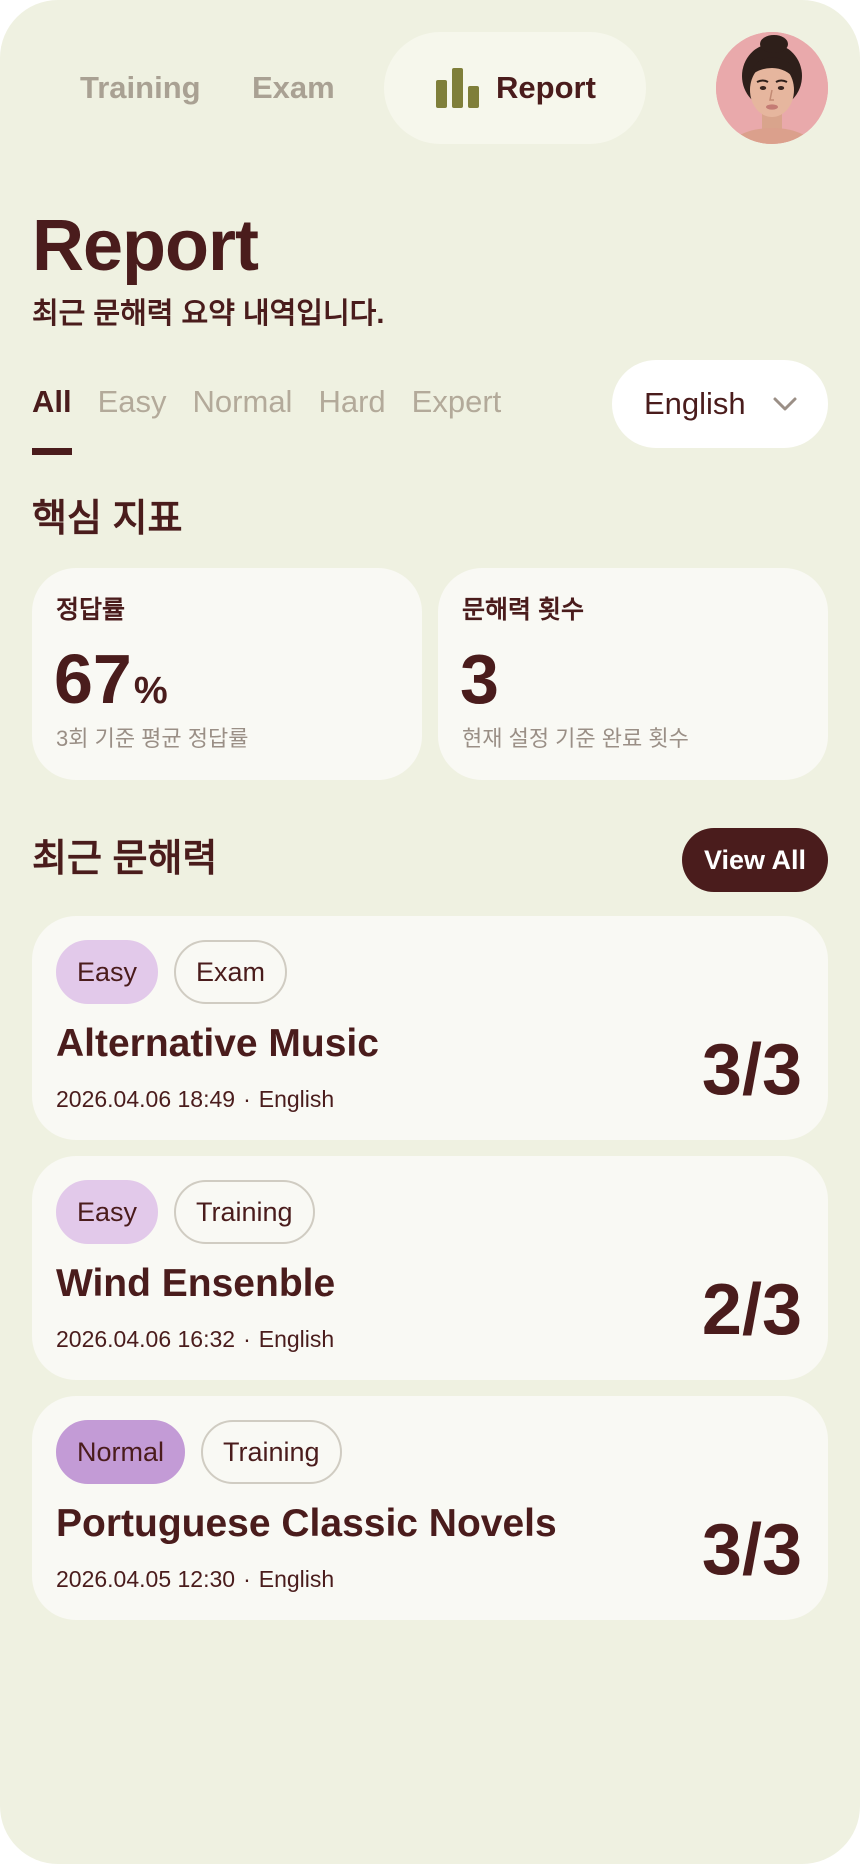 This screenshot has height=1864, width=860. I want to click on record-meta: 2026.04.06 16:32 · English, so click(195, 1339).